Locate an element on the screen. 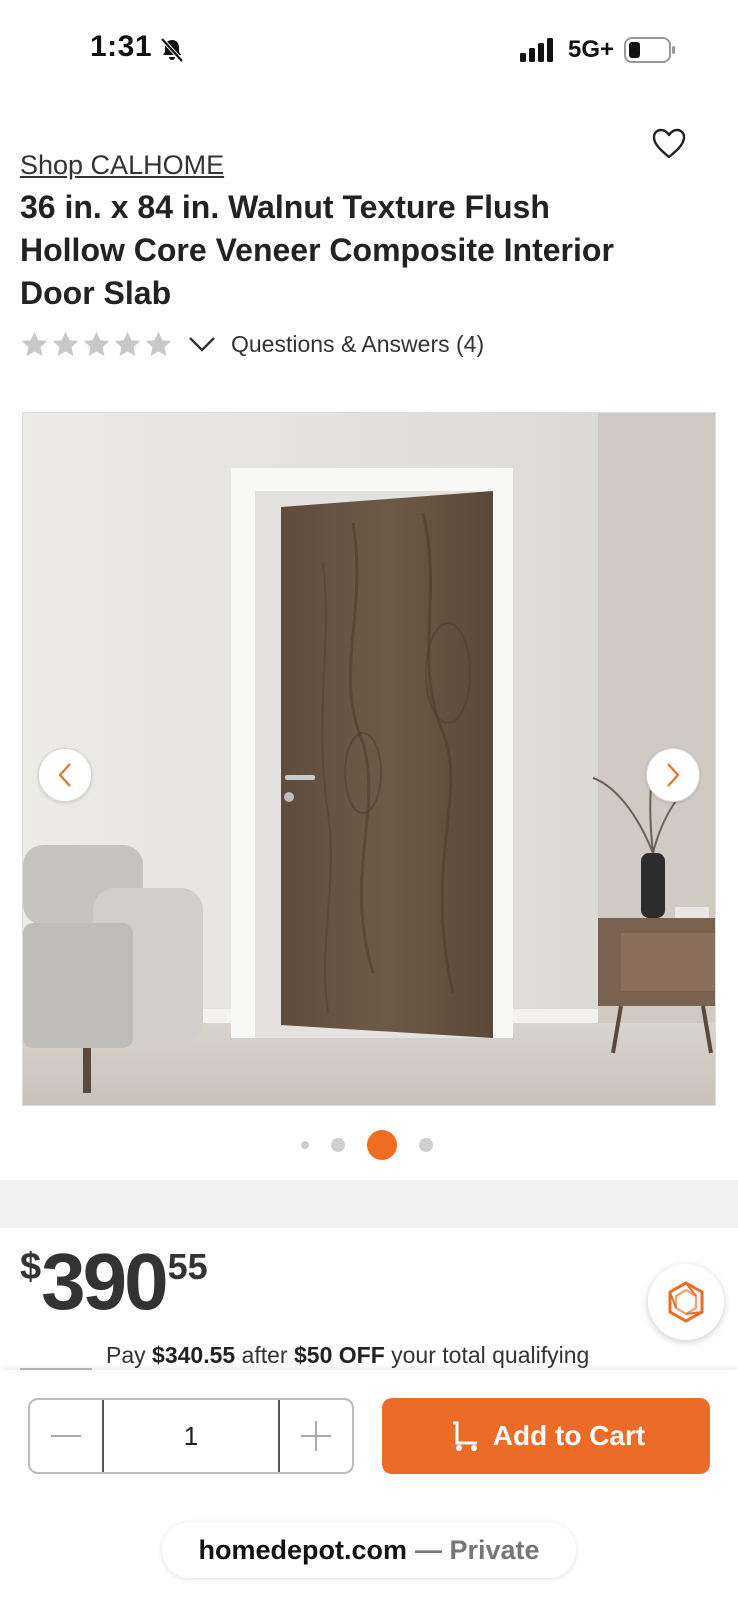 This screenshot has width=738, height=1600. rating-stars is located at coordinates (96, 344).